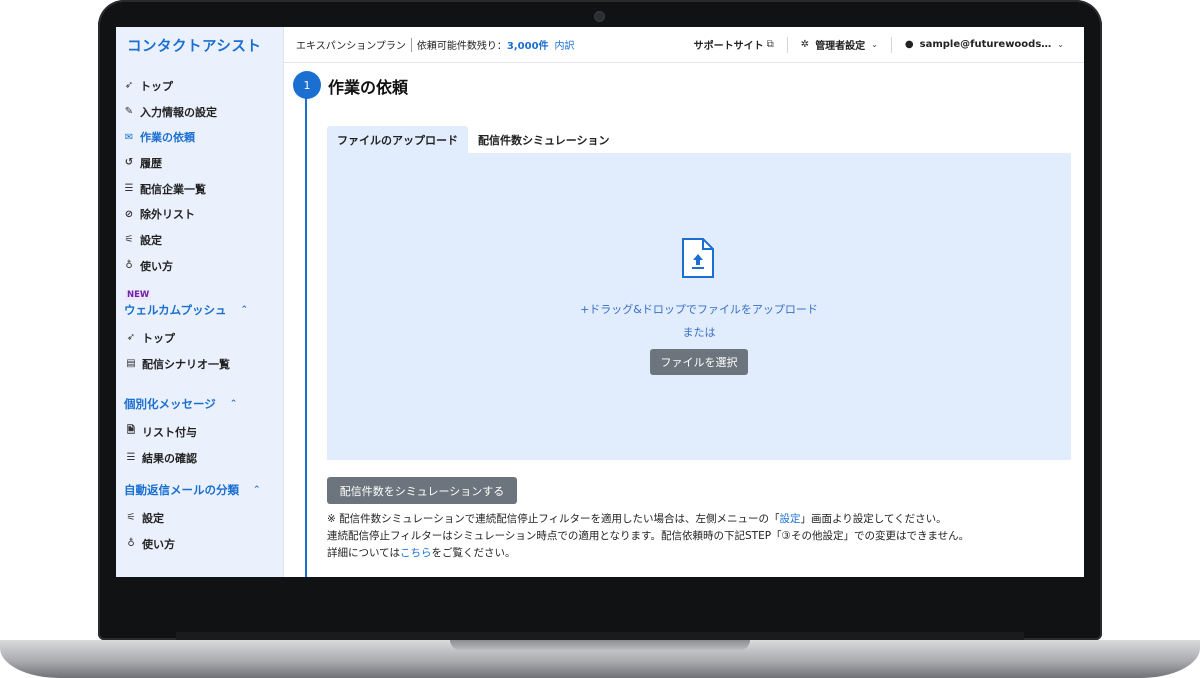 Image resolution: width=1200 pixels, height=678 pixels. Describe the element at coordinates (873, 519) in the screenshot. I see `note-text: 」画面より設定してください。` at that location.